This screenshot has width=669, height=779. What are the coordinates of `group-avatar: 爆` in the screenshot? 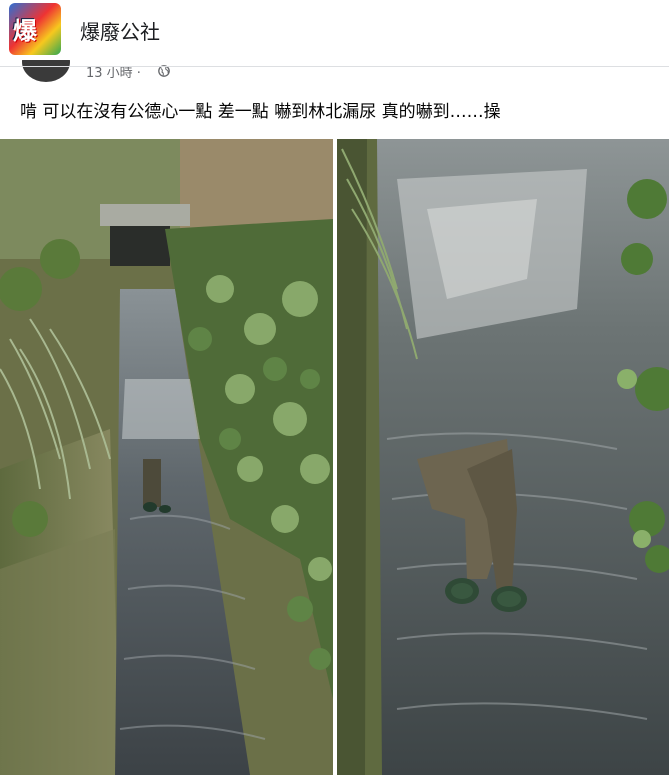 It's located at (35, 29).